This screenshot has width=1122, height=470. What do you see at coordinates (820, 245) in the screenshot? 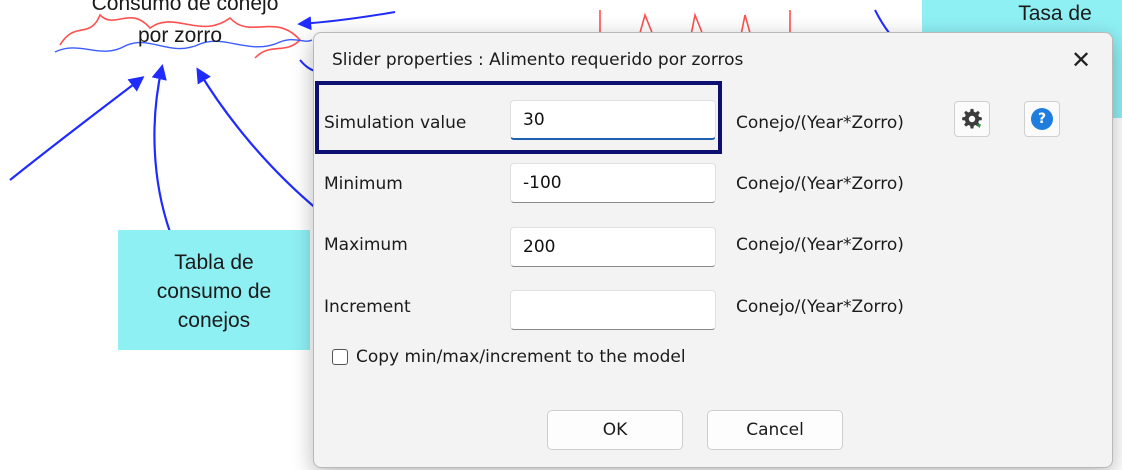
I see `maximum-unit: Conejo/(Year*Zorro)` at bounding box center [820, 245].